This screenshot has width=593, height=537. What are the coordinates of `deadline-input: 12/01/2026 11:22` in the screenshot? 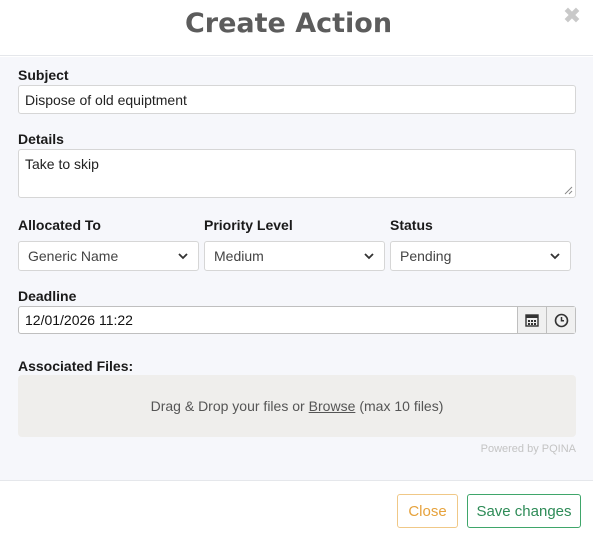 It's located at (268, 320).